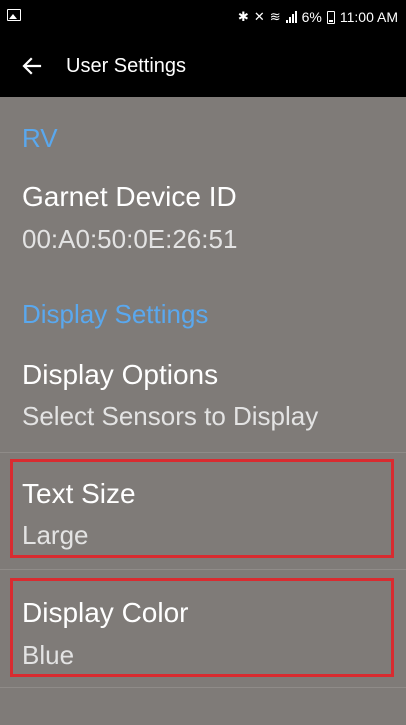 The height and width of the screenshot is (725, 406). What do you see at coordinates (368, 17) in the screenshot?
I see `clock: 11:00 AM` at bounding box center [368, 17].